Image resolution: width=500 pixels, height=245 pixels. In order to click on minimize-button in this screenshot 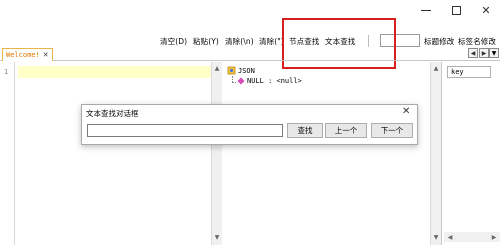, I will do `click(426, 10)`.